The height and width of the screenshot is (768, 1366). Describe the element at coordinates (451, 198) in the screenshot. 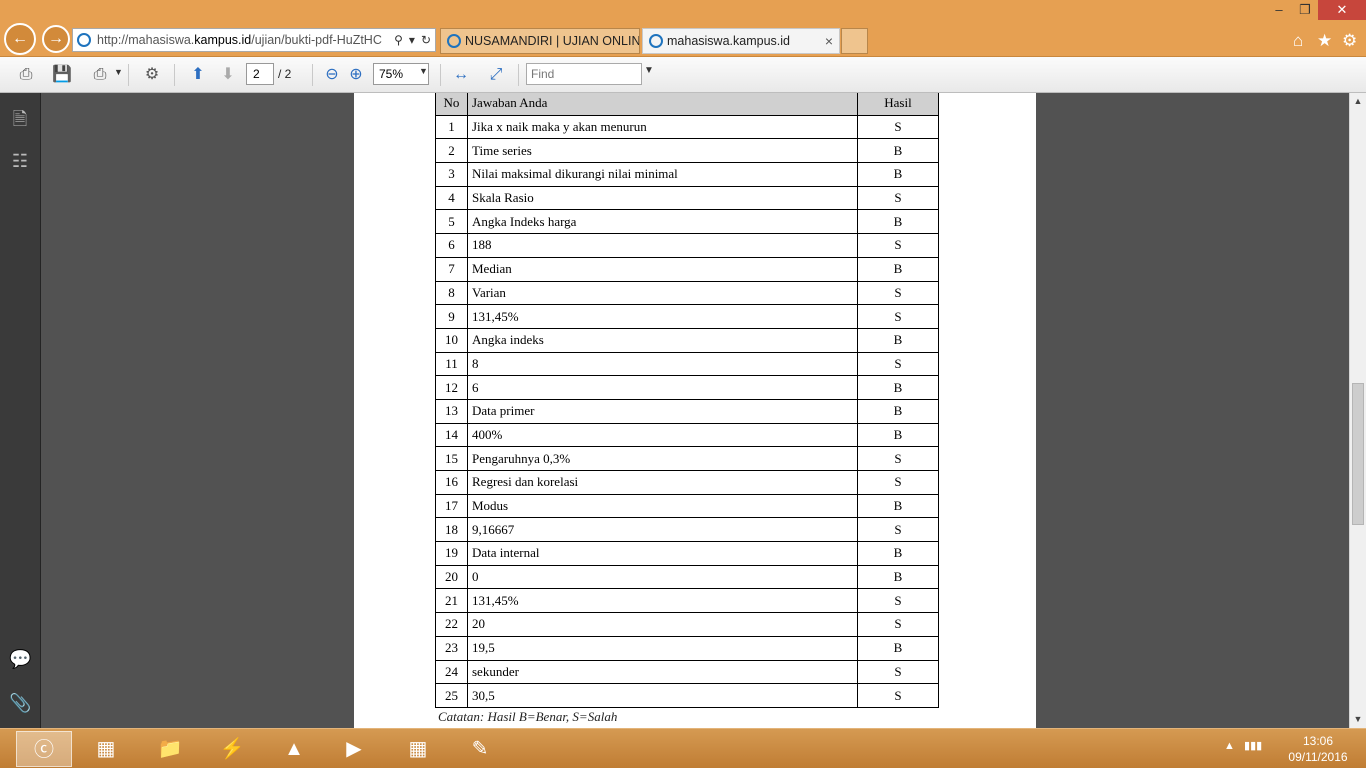

I see `row-number: 4` at that location.